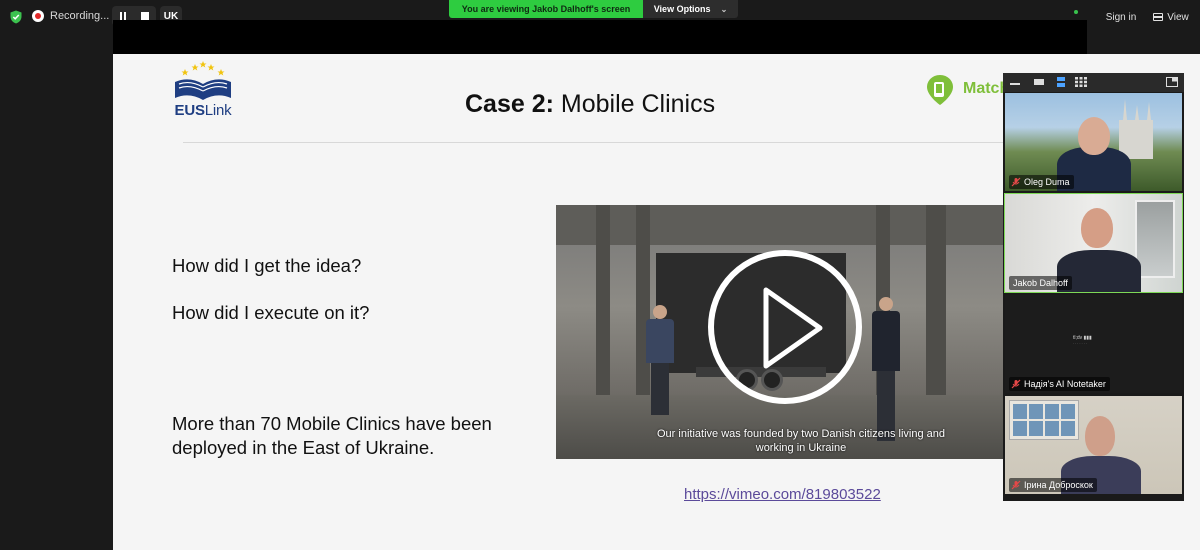  What do you see at coordinates (1065, 384) in the screenshot?
I see `participant-name: Надія's AI Notetaker` at bounding box center [1065, 384].